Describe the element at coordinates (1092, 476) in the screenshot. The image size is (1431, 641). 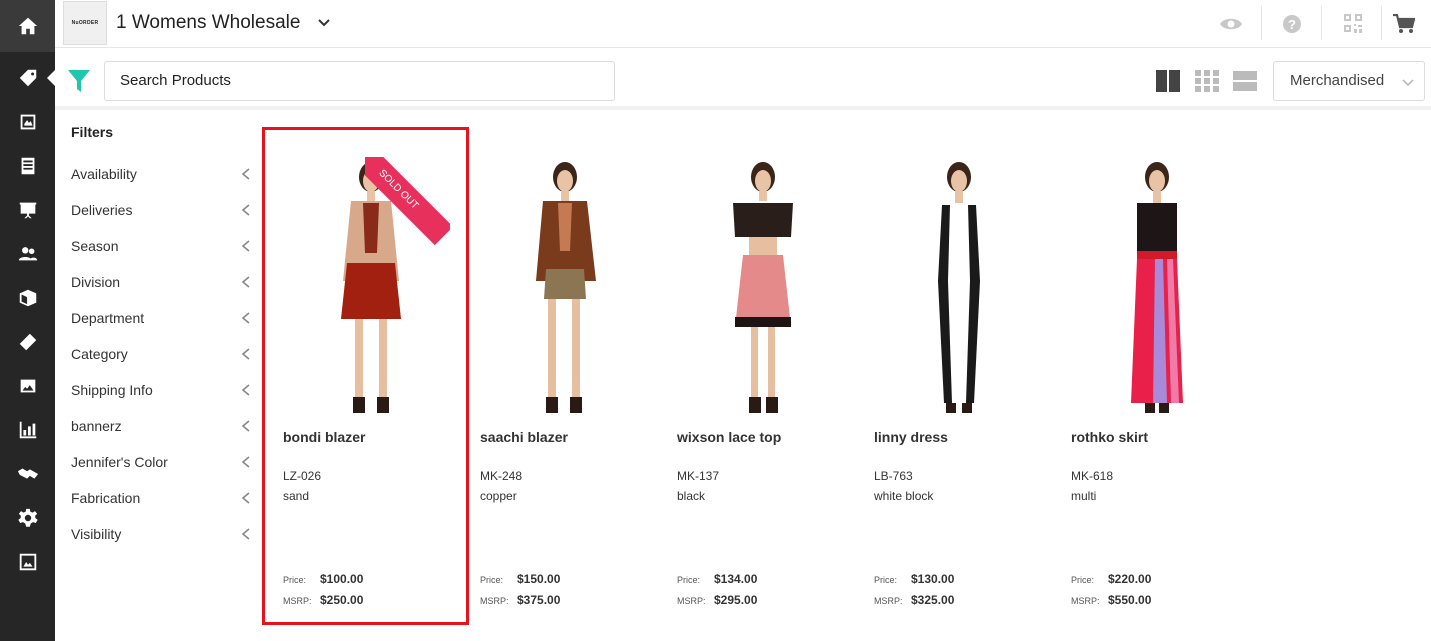
I see `product-sku: MK-618` at that location.